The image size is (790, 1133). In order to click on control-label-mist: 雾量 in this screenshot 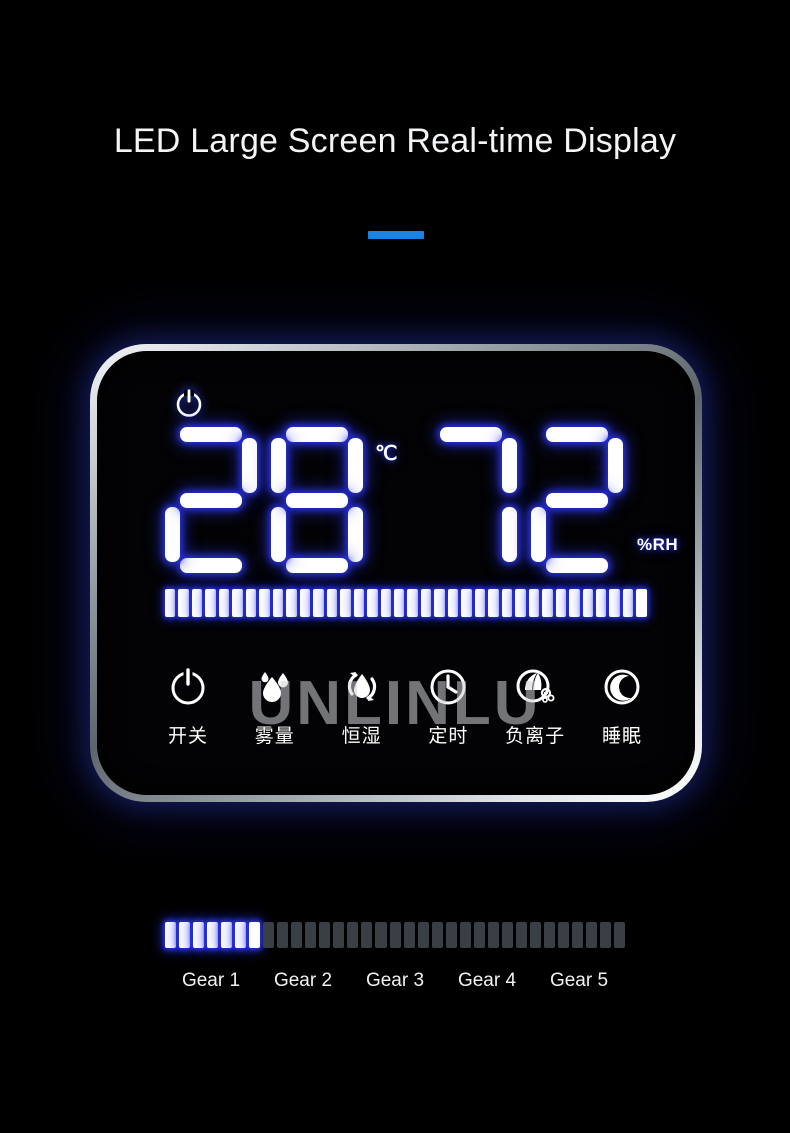, I will do `click(274, 736)`.